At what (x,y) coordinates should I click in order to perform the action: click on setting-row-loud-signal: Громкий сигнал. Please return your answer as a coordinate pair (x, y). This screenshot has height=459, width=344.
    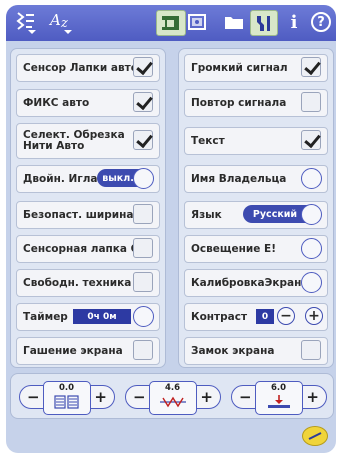
    Looking at the image, I should click on (256, 68).